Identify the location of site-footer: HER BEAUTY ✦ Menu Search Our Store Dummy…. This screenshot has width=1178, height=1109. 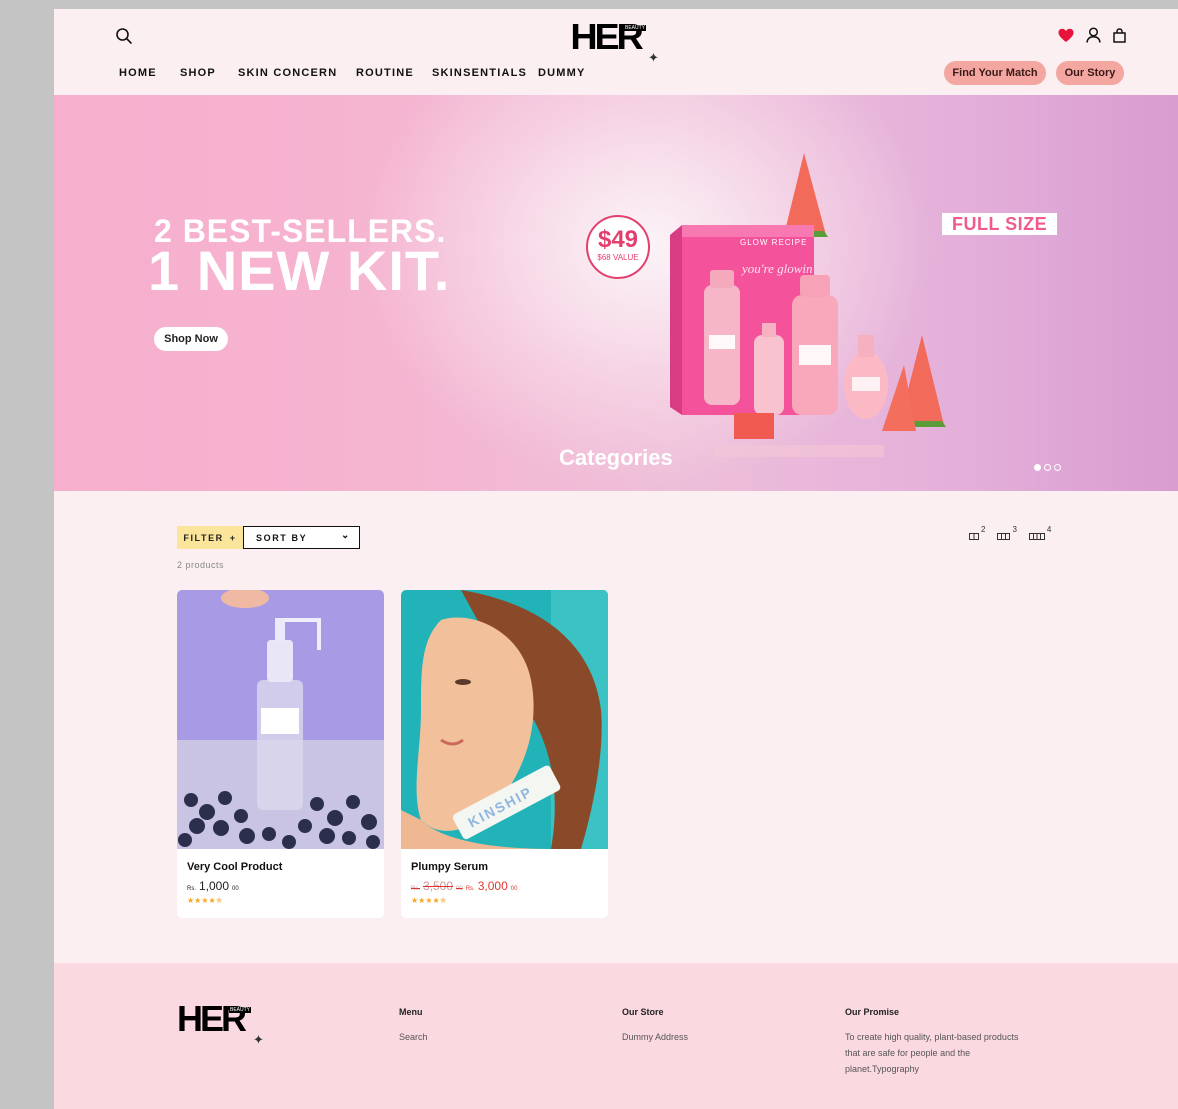
(616, 1036).